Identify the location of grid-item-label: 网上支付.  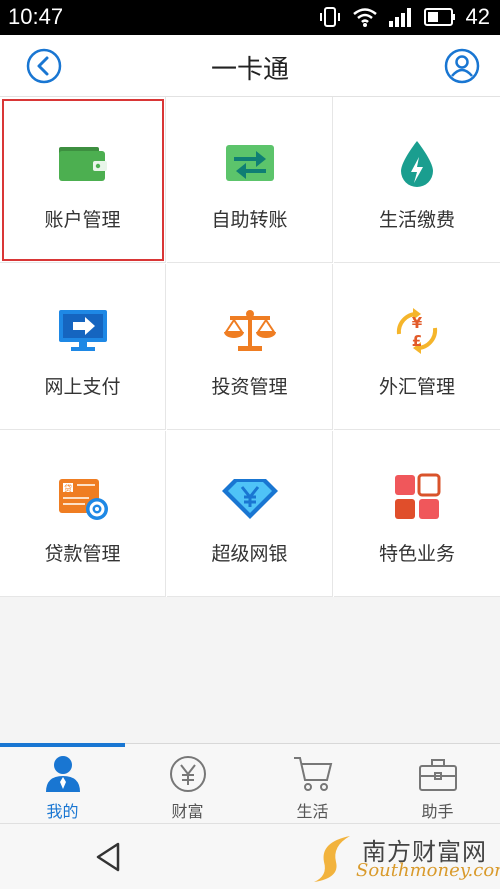
(82, 387).